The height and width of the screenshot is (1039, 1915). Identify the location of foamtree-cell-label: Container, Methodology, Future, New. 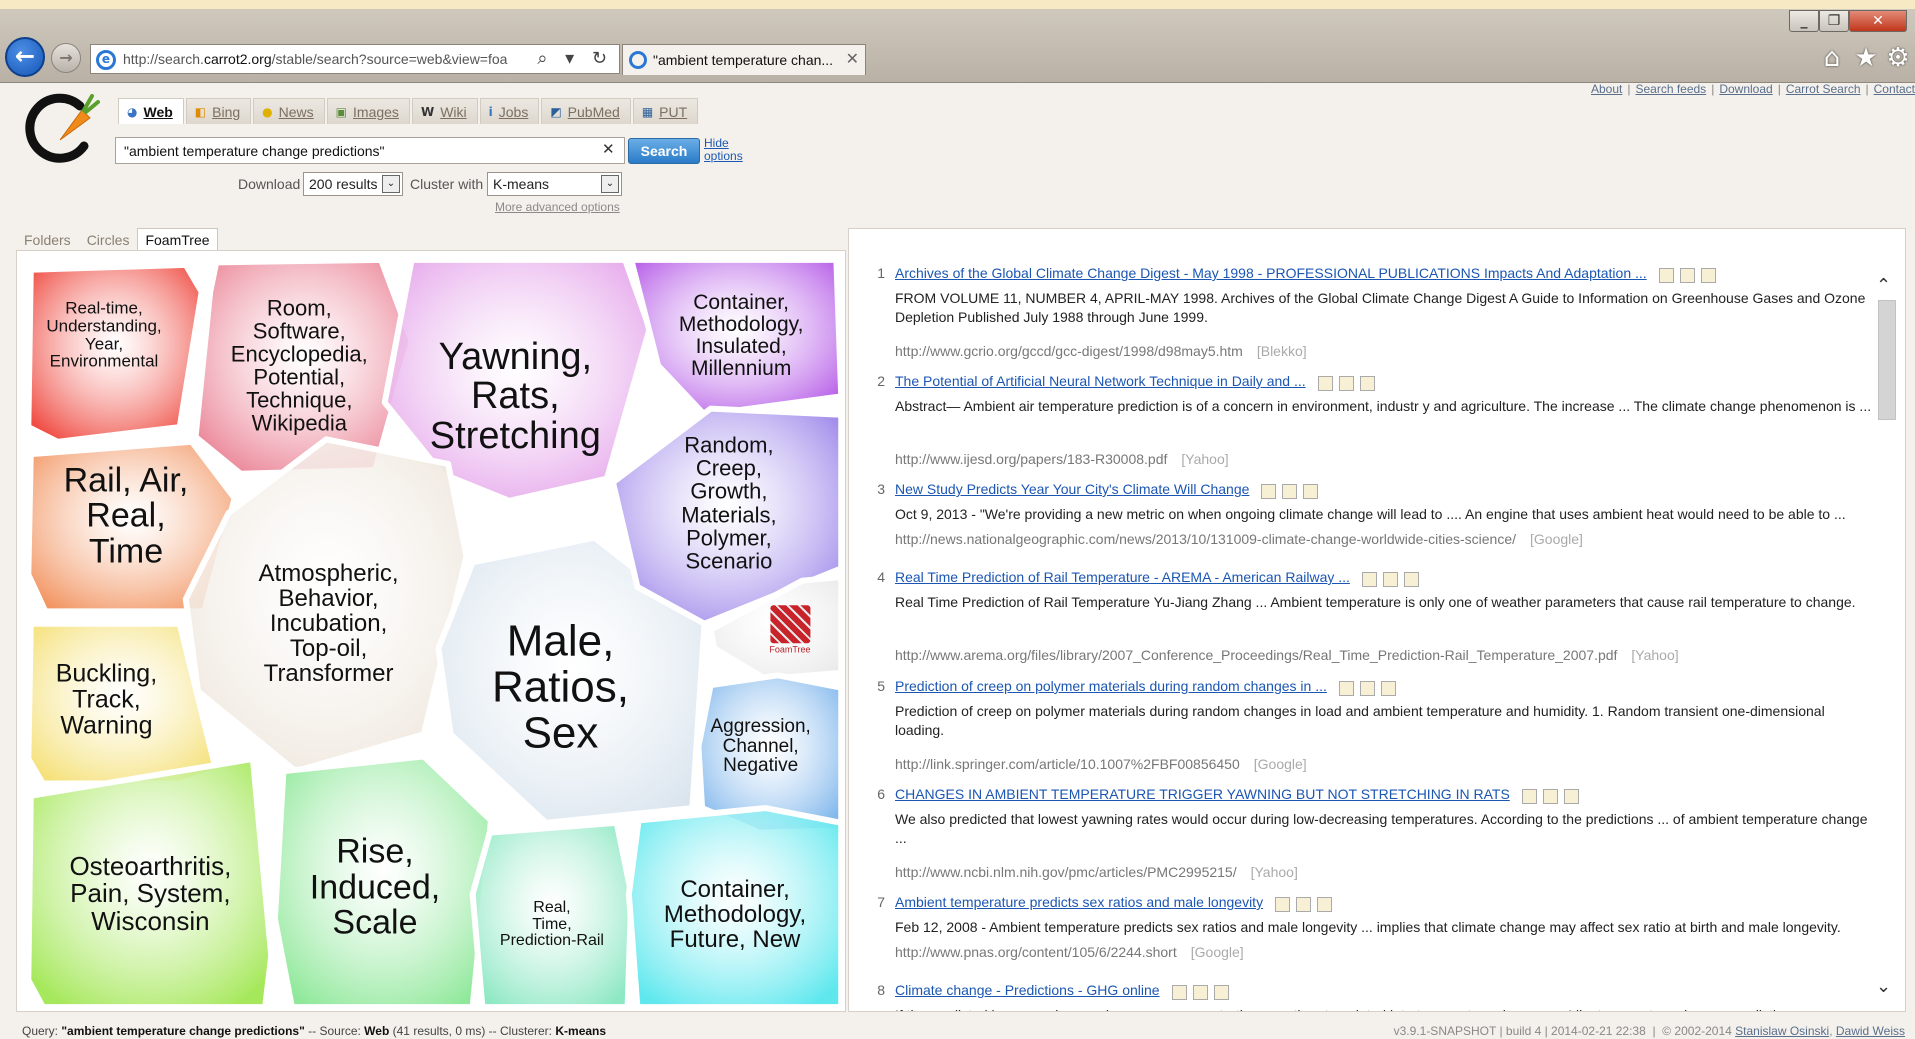
(735, 915).